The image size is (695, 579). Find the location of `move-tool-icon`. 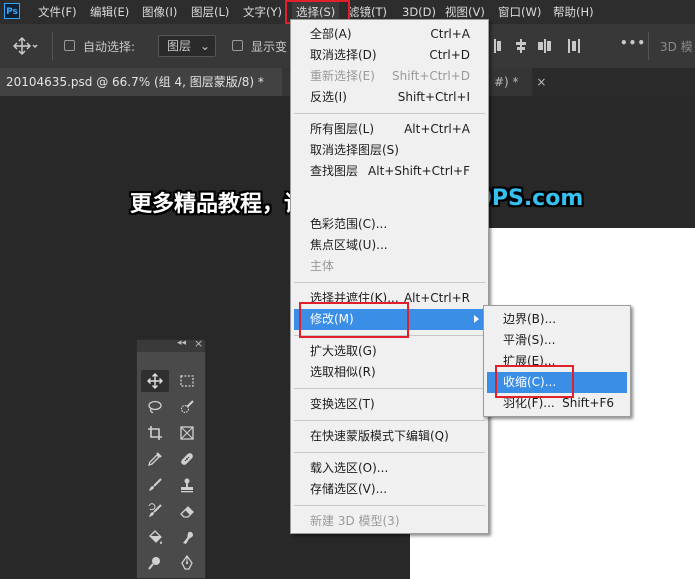

move-tool-icon is located at coordinates (155, 381).